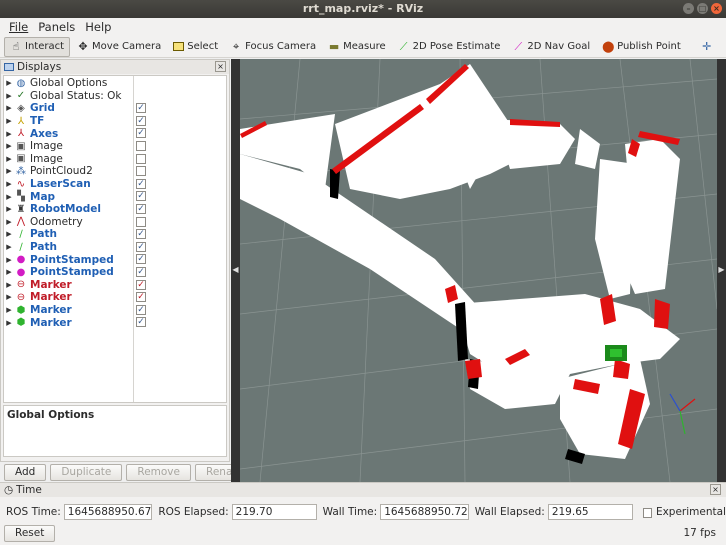 Image resolution: width=726 pixels, height=545 pixels. I want to click on displays-panel-header: Displays, so click(115, 67).